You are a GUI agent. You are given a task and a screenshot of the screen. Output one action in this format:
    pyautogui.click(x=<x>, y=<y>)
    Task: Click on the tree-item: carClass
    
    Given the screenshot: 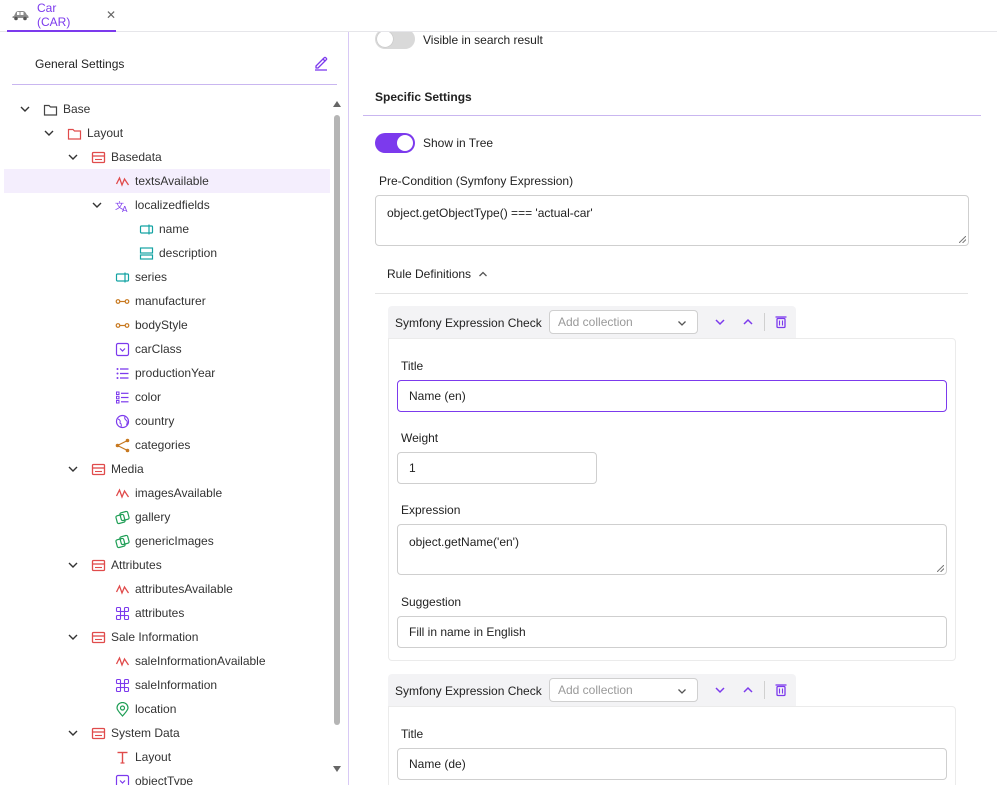 What is the action you would take?
    pyautogui.click(x=167, y=349)
    